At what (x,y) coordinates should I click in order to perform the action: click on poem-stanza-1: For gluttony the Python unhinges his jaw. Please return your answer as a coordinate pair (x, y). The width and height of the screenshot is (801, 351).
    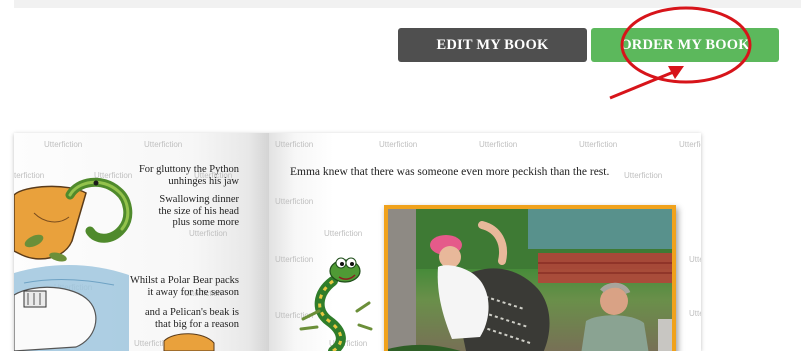
    Looking at the image, I should click on (189, 175).